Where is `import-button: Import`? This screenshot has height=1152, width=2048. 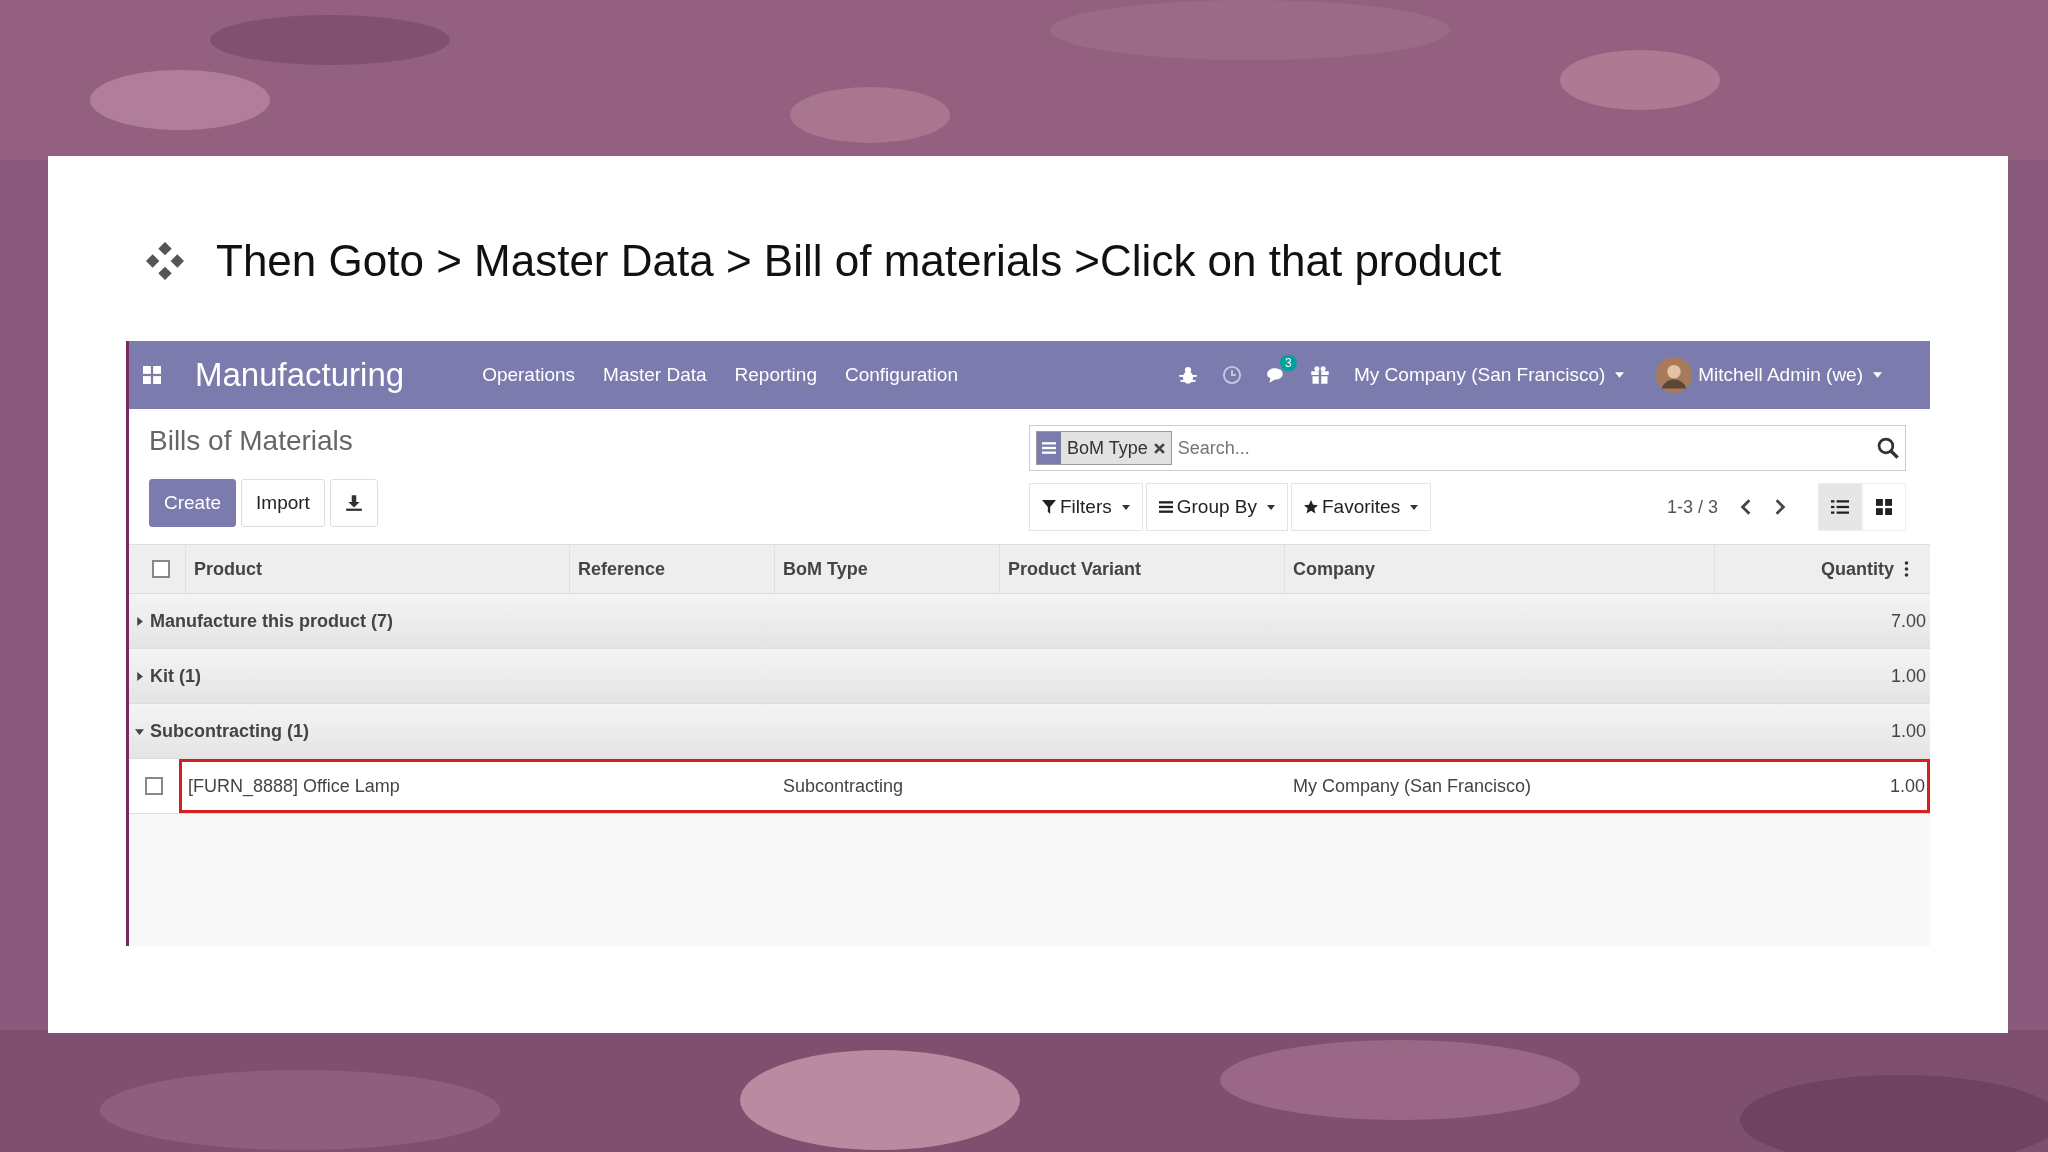
import-button: Import is located at coordinates (283, 503).